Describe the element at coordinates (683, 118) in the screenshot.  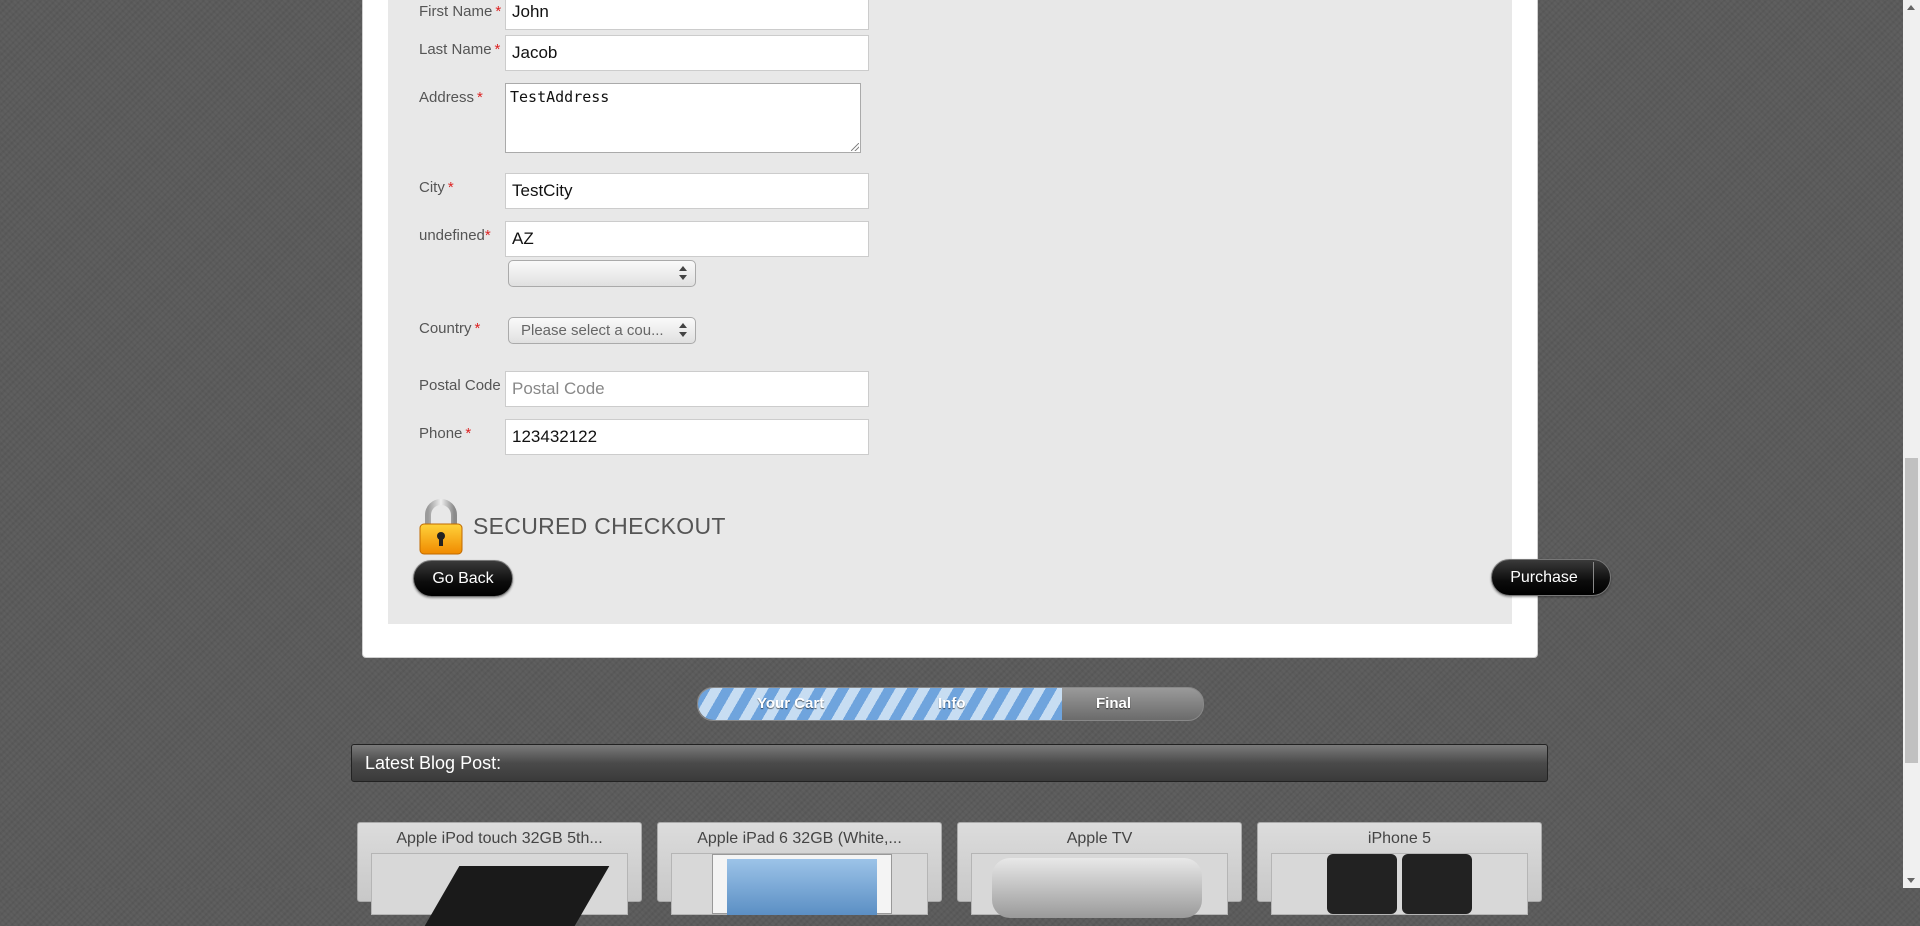
I see `address-textarea: TestAddress` at that location.